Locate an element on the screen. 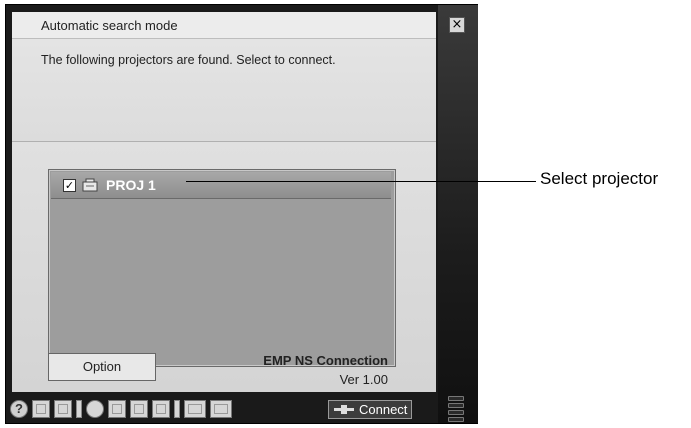 Image resolution: width=691 pixels, height=428 pixels. projector-checkbox: ✓ is located at coordinates (69, 185).